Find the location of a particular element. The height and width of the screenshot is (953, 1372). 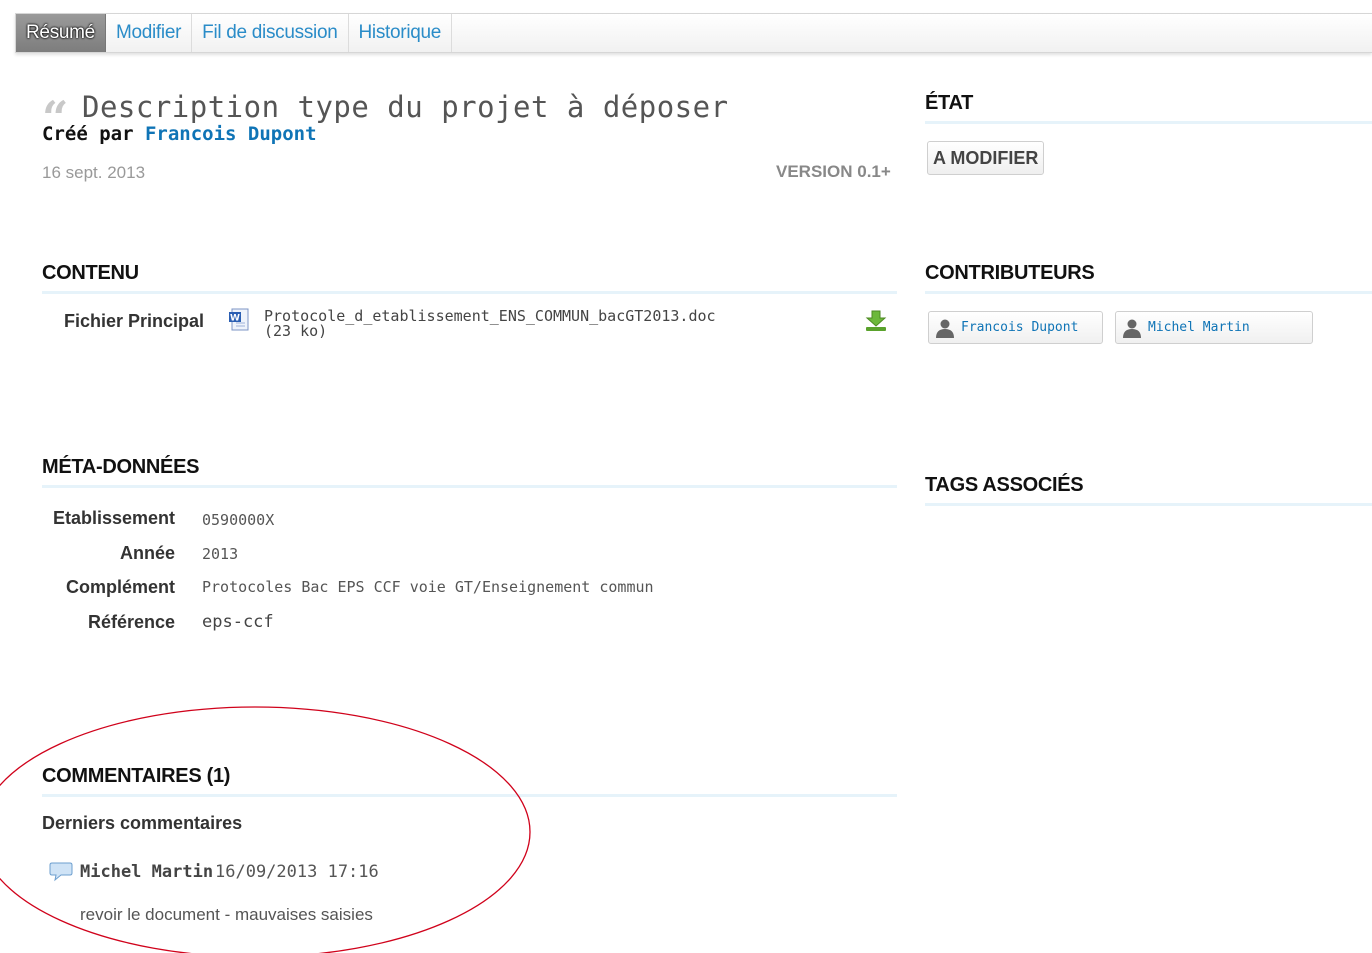

meta-value-etablissement: 0590000X is located at coordinates (238, 520).